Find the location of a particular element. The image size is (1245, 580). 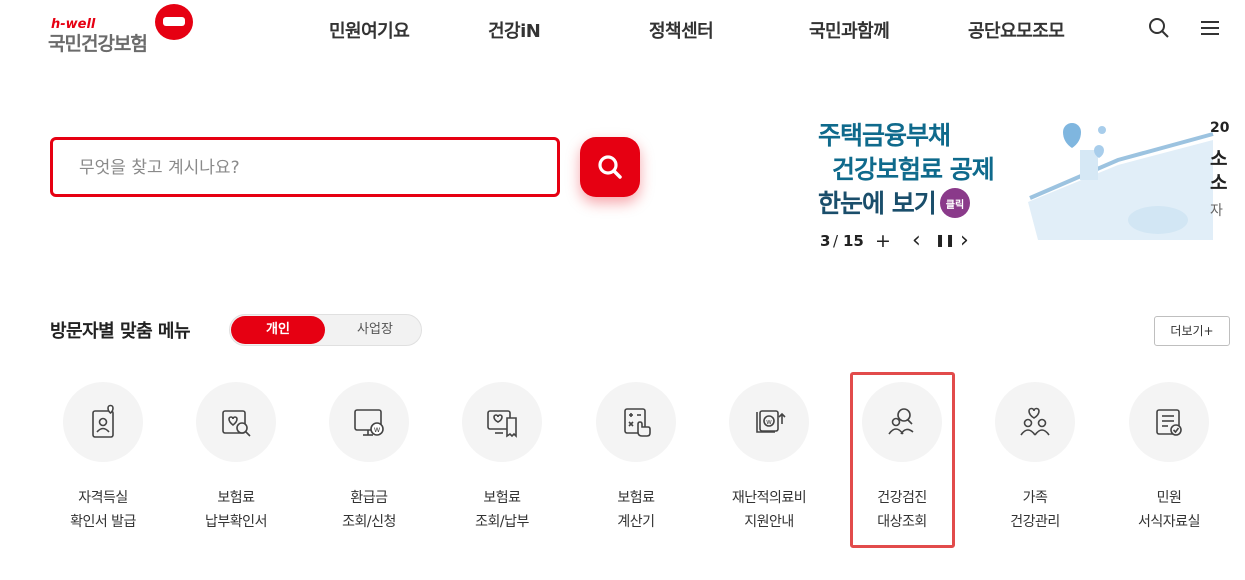

more-button: 더보기+ is located at coordinates (1192, 331).